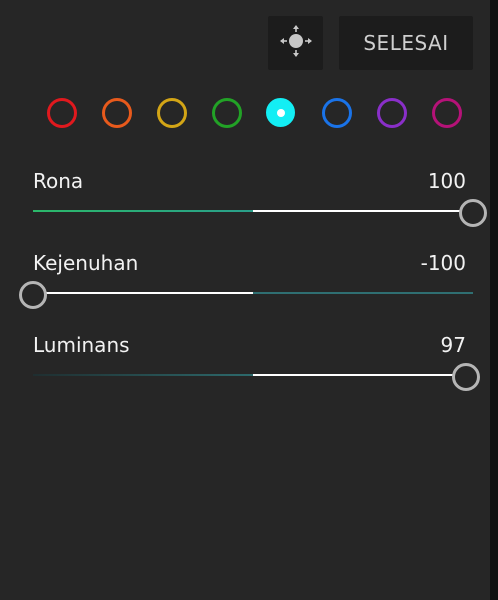 The height and width of the screenshot is (600, 498). I want to click on swatch-purple, so click(392, 113).